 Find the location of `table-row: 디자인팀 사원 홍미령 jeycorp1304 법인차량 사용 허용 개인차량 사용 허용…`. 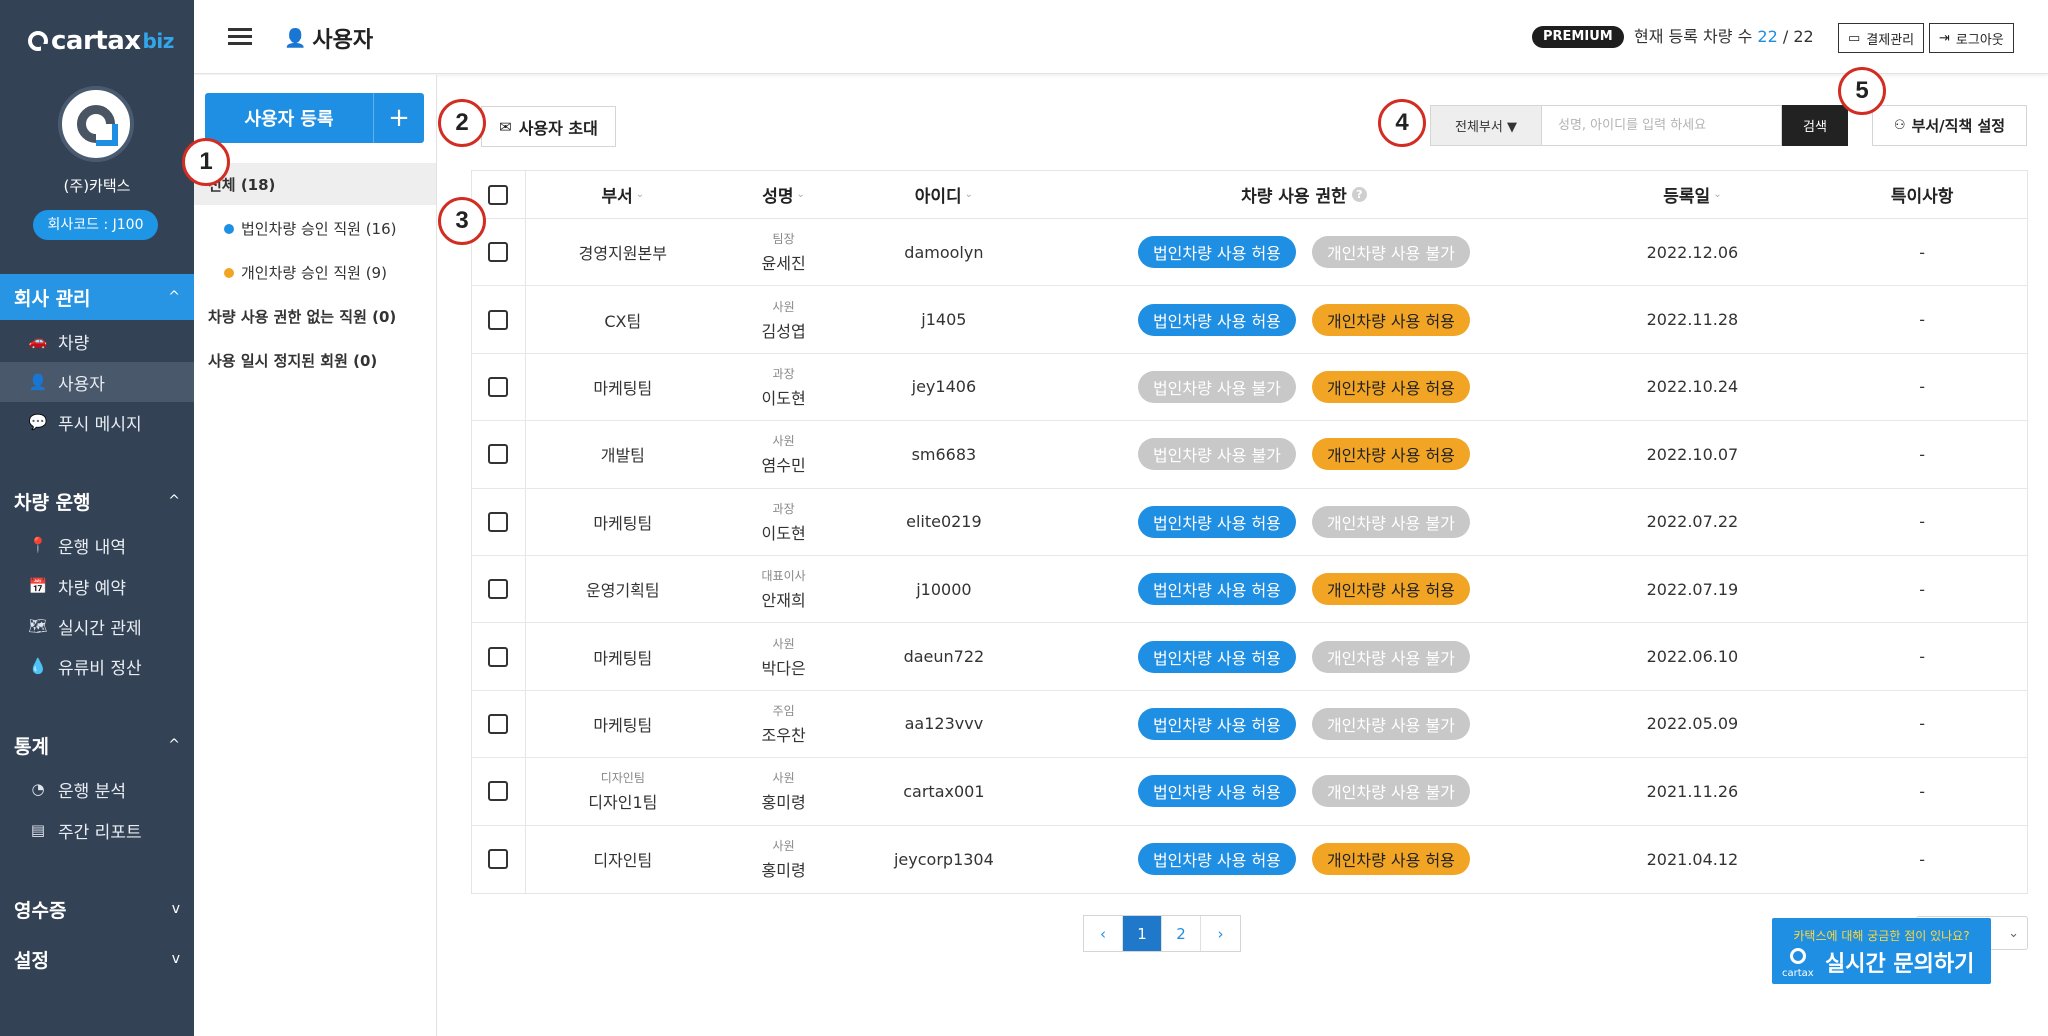

table-row: 디자인팀 사원 홍미령 jeycorp1304 법인차량 사용 허용 개인차량 사용 허용… is located at coordinates (1249, 859).